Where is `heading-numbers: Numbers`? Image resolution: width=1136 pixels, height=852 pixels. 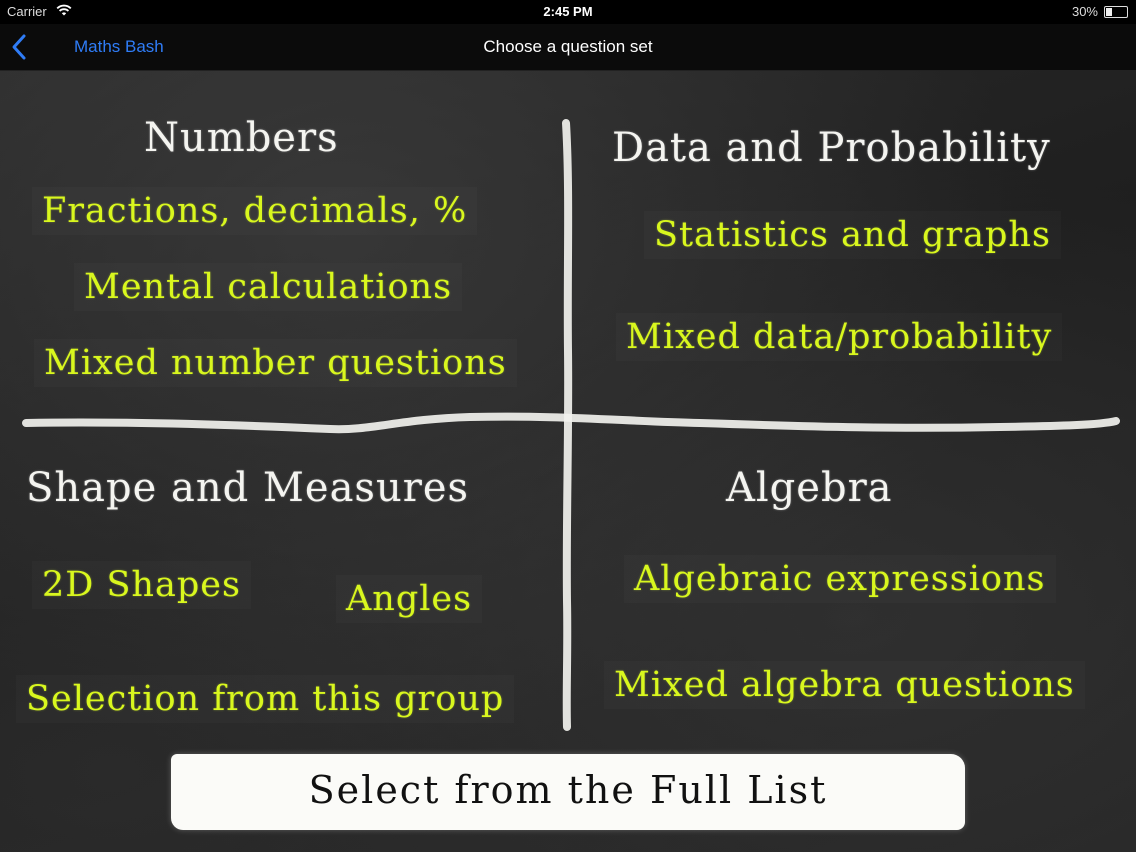
heading-numbers: Numbers is located at coordinates (241, 138).